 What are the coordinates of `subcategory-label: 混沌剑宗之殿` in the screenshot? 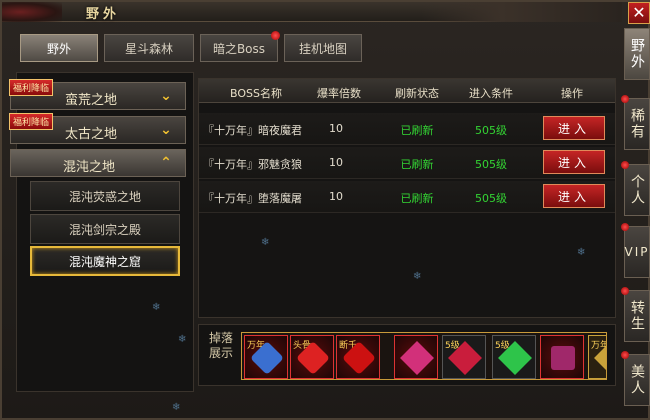 It's located at (104, 229).